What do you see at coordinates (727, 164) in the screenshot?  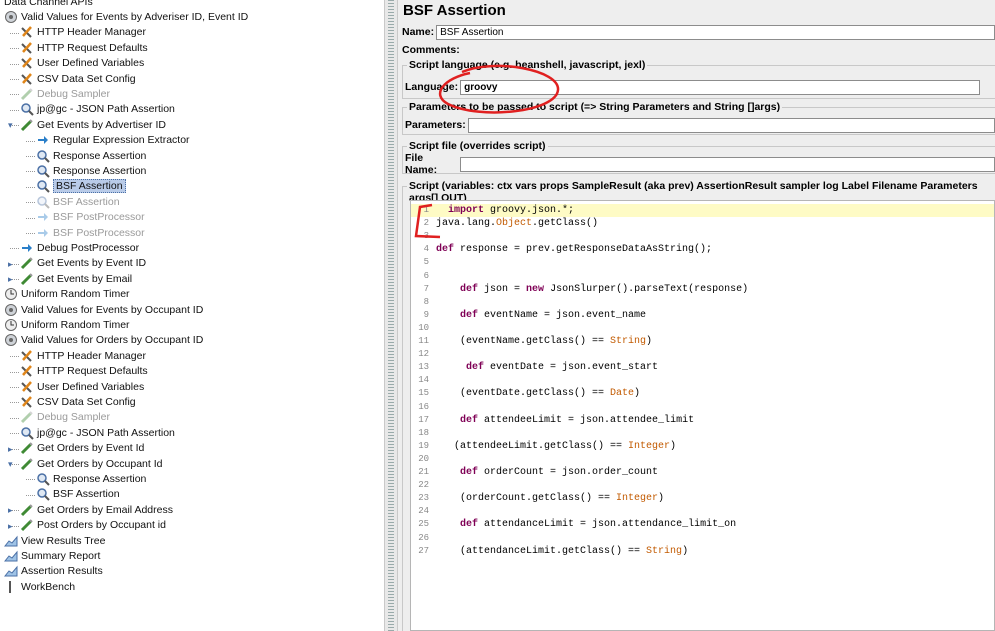 I see `file-name-field` at bounding box center [727, 164].